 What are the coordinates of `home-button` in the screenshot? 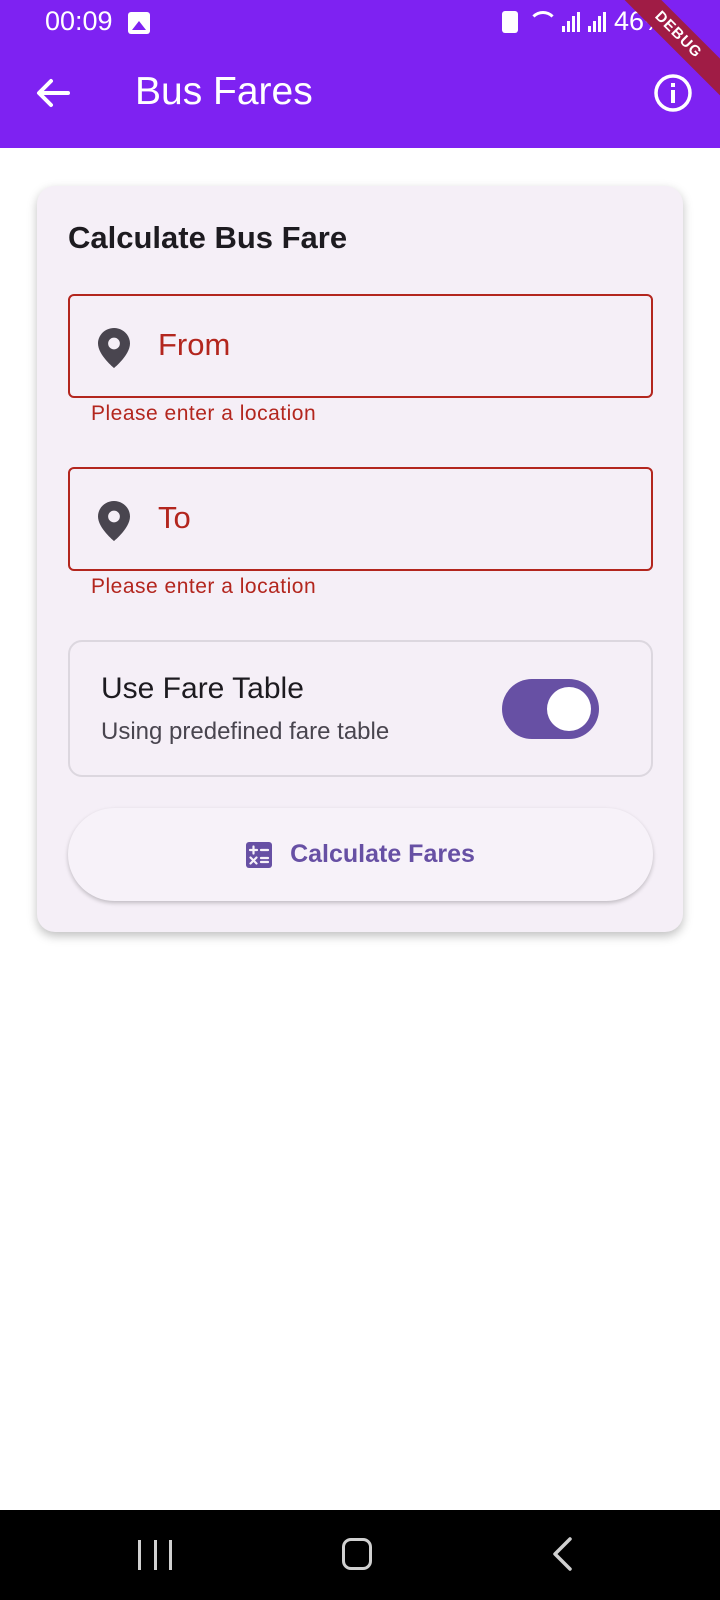 It's located at (357, 1554).